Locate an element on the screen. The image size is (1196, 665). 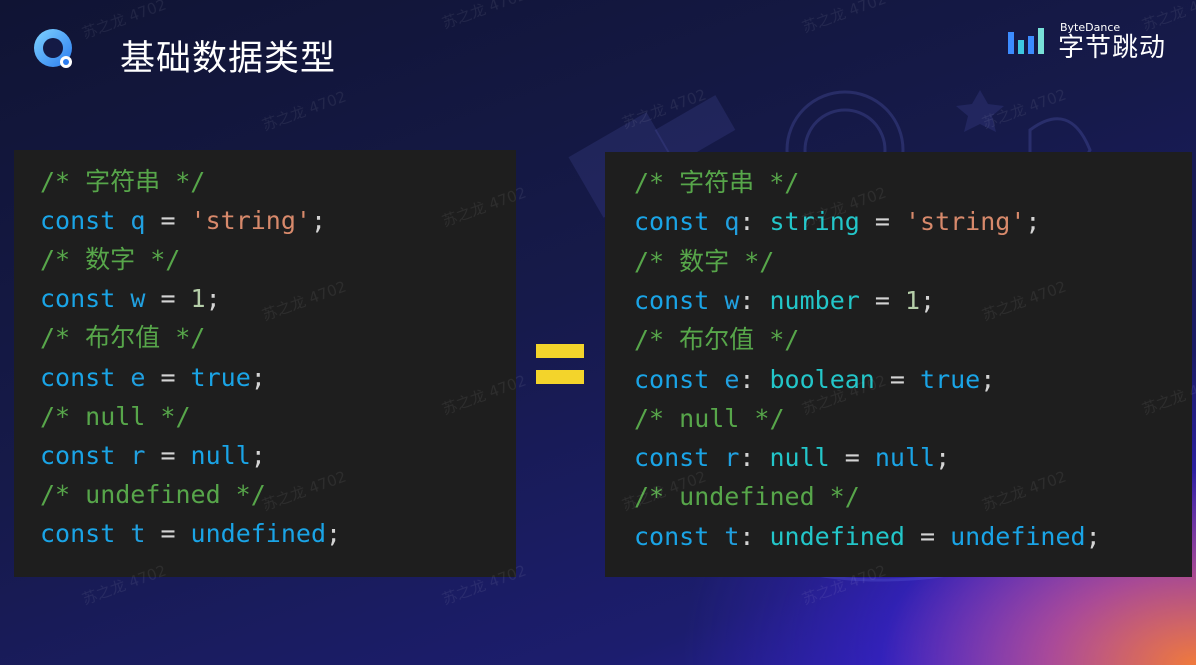
code-line: const e = true; is located at coordinates (153, 378).